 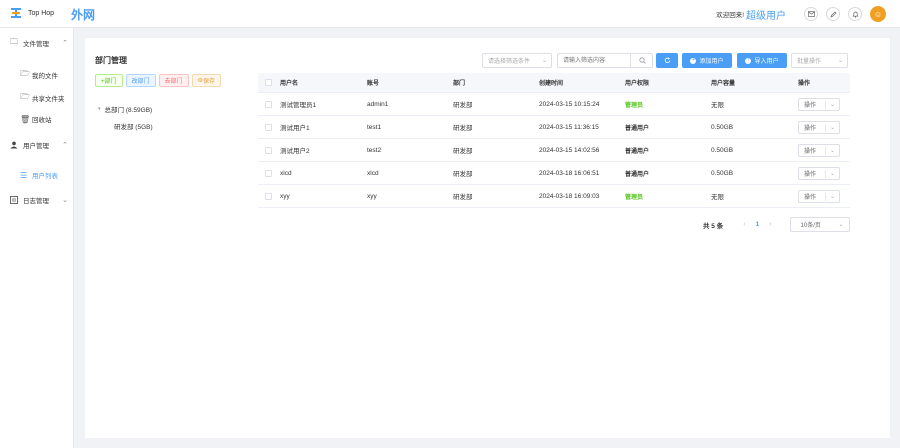 I want to click on username: 超级用户, so click(x=766, y=14).